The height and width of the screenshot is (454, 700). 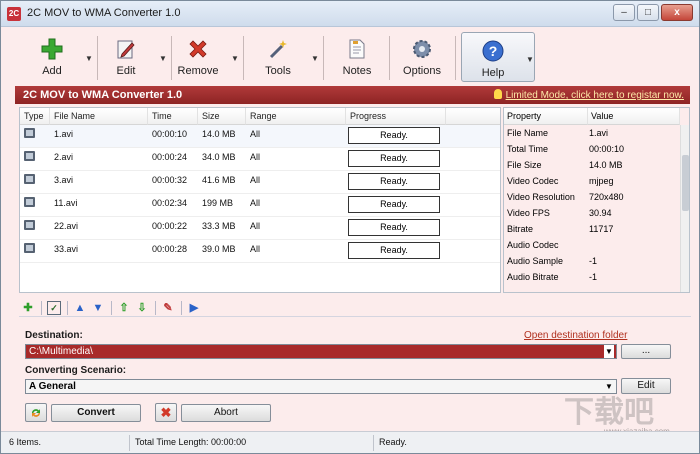 I want to click on toolbar-separator, so click(x=455, y=58).